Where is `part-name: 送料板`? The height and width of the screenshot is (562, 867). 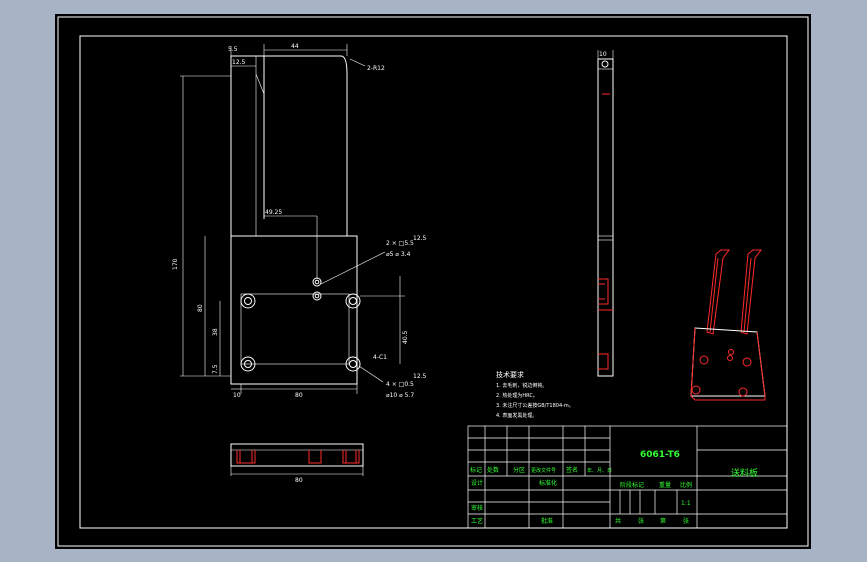
part-name: 送料板 is located at coordinates (744, 473).